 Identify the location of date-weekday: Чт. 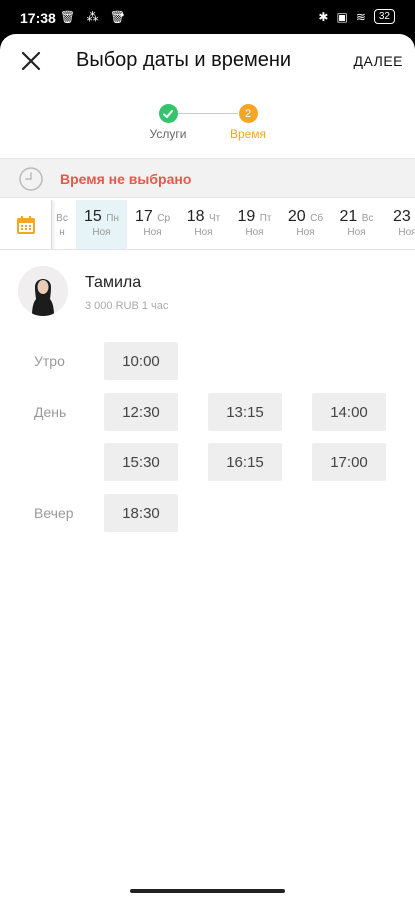
(215, 218).